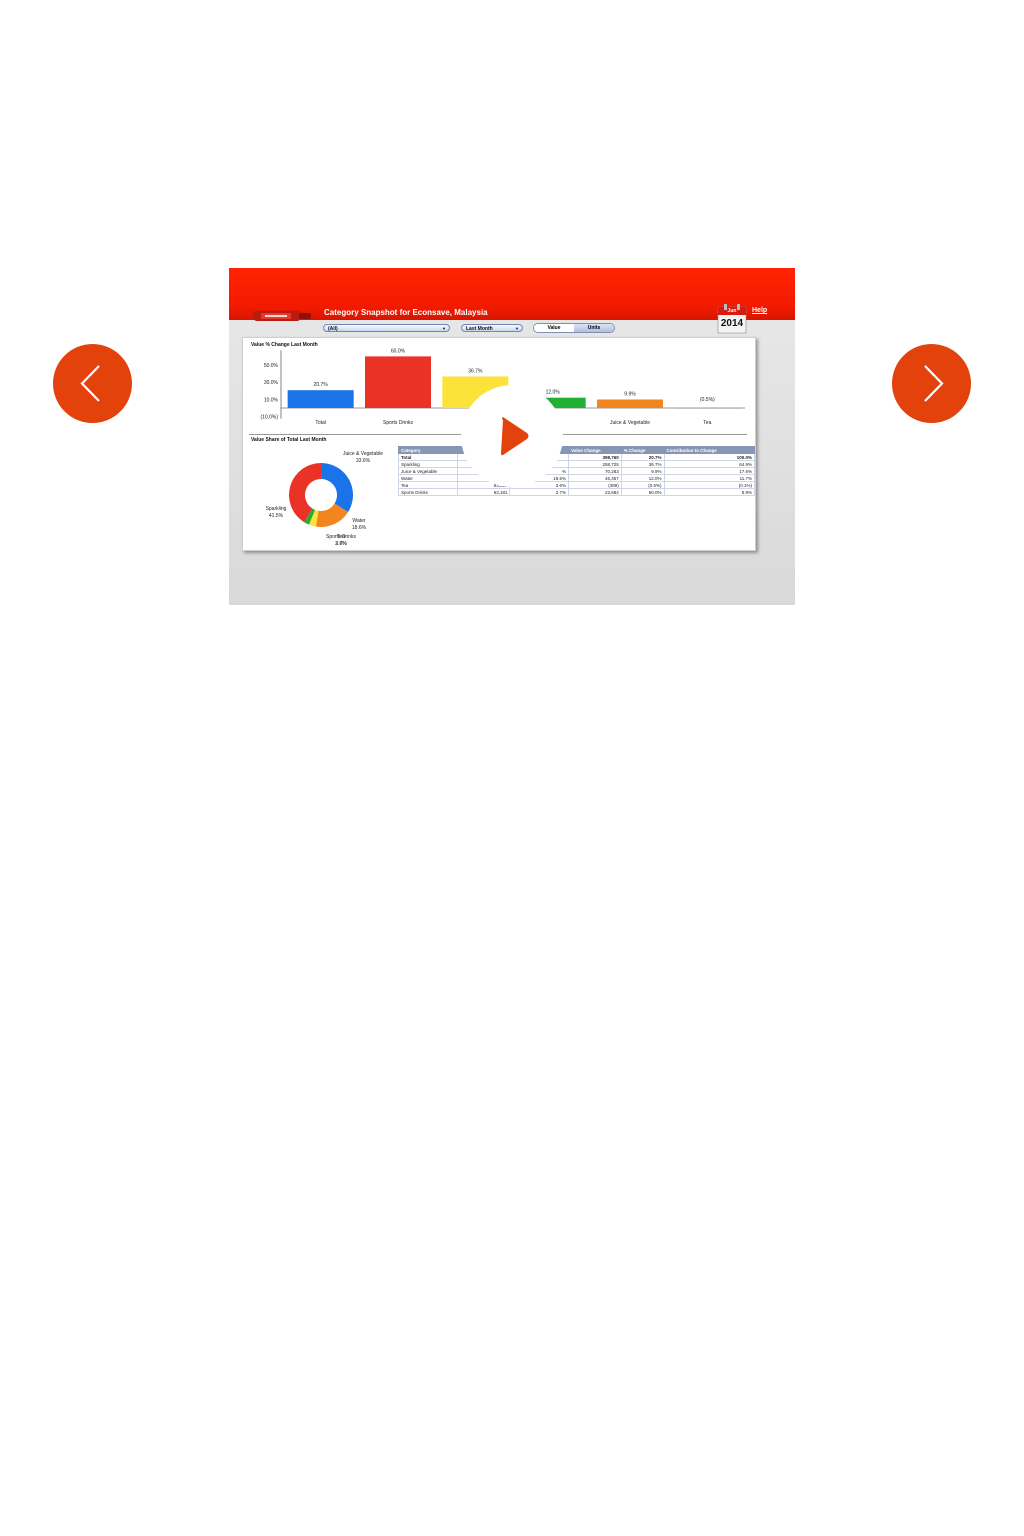  Describe the element at coordinates (515, 436) in the screenshot. I see `play-icon` at that location.